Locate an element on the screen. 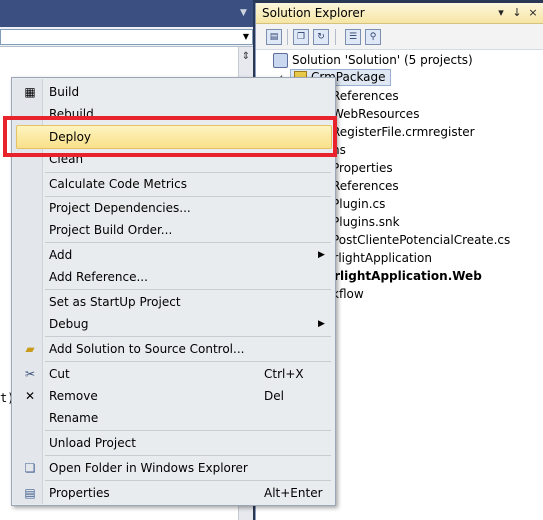 The height and width of the screenshot is (520, 543). members-combo: ▼ is located at coordinates (126, 37).